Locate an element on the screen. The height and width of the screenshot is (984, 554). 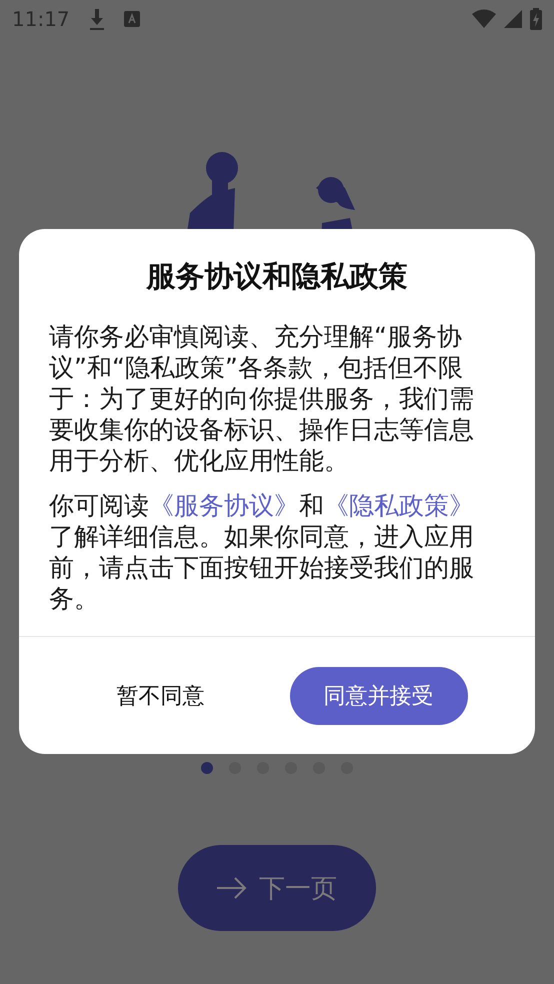
status-time: 11:17 is located at coordinates (41, 19).